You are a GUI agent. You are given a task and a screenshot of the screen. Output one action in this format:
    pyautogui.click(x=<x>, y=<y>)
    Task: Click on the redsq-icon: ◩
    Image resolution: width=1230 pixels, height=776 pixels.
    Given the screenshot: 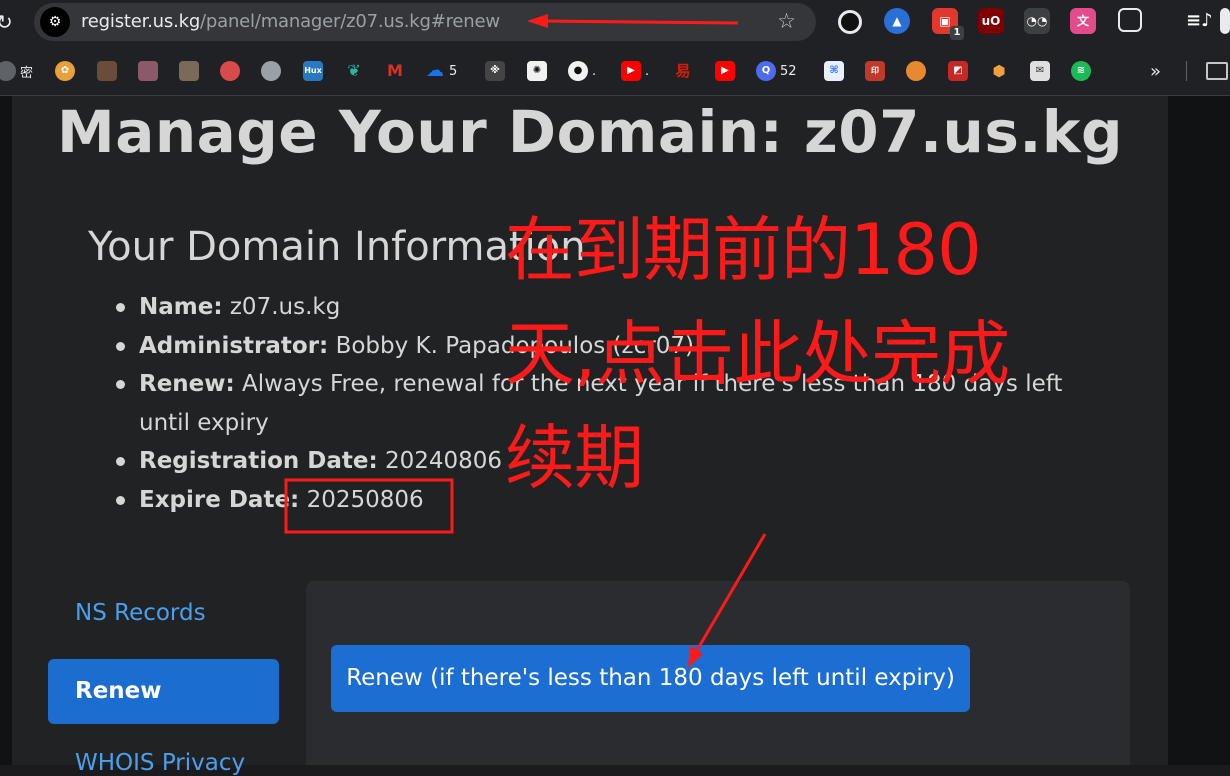 What is the action you would take?
    pyautogui.click(x=958, y=71)
    